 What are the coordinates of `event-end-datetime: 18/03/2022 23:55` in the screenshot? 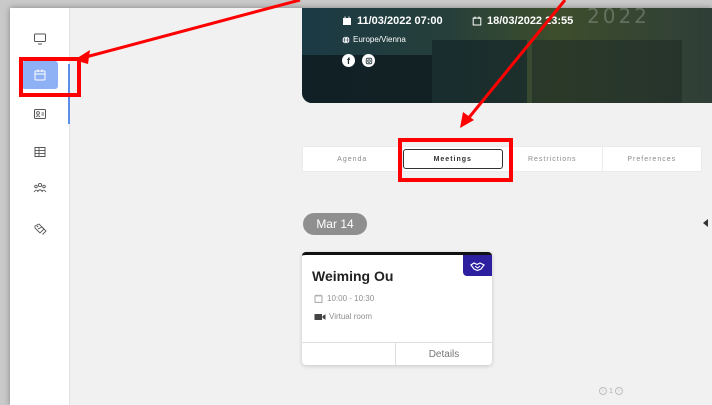 It's located at (530, 21).